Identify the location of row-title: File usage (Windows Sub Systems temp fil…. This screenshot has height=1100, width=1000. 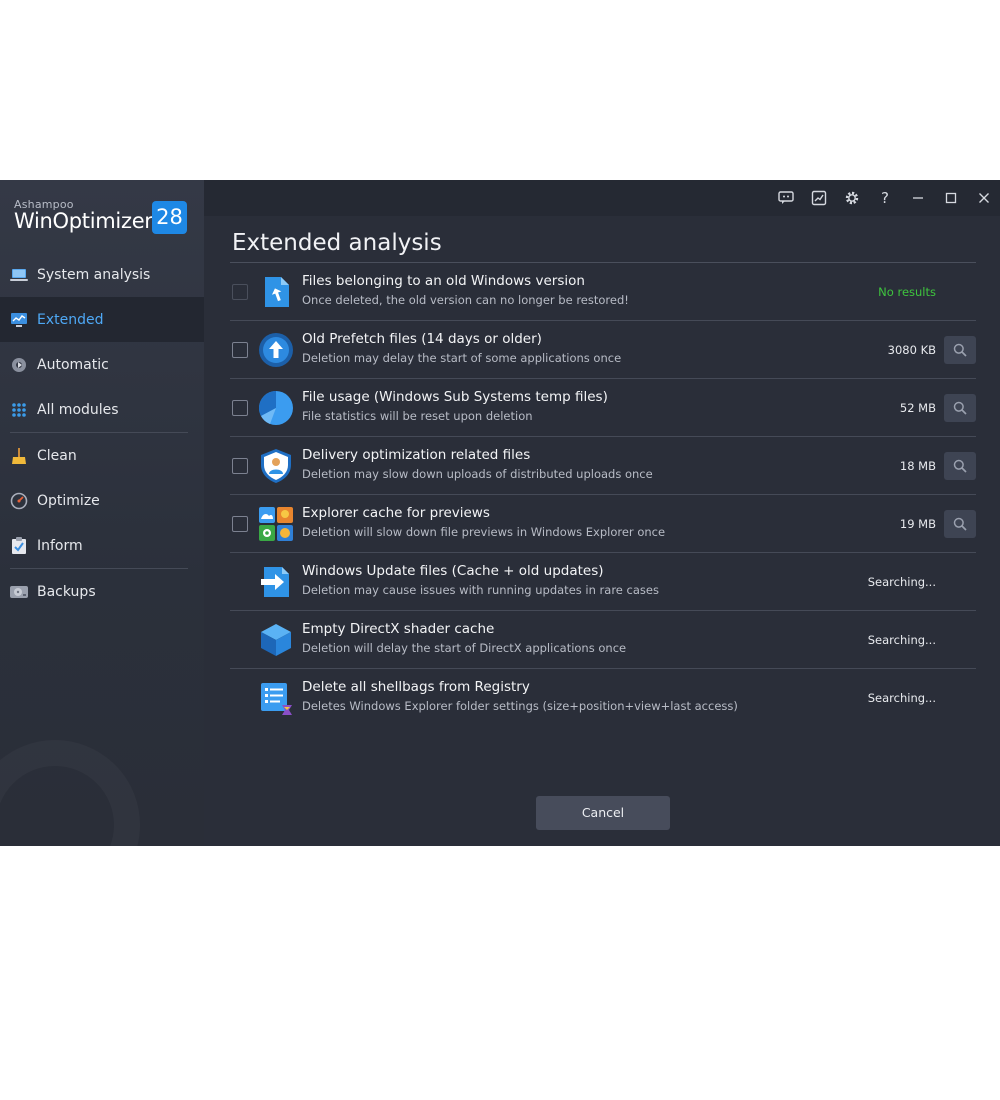
(455, 397).